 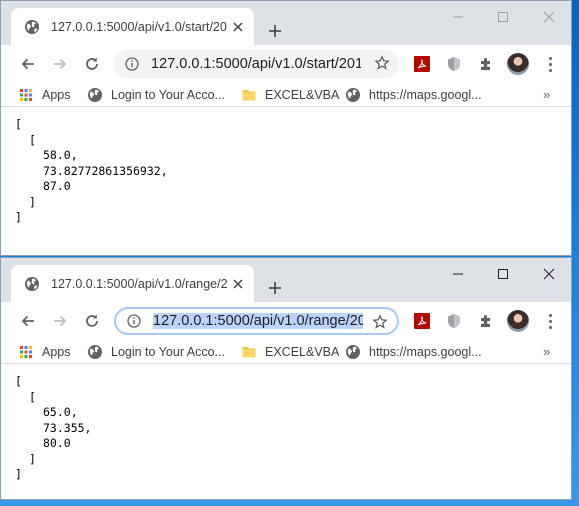 I want to click on address-text-selected: 127.0.0.1:5000/api/v1.0/range/2016-08-23, so click(x=258, y=321).